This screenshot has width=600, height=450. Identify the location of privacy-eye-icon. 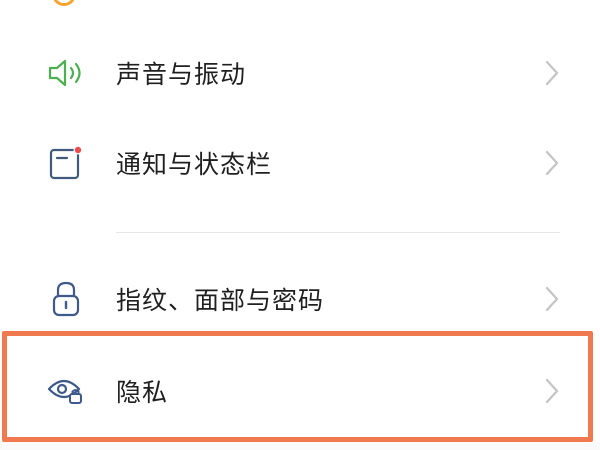
(66, 391).